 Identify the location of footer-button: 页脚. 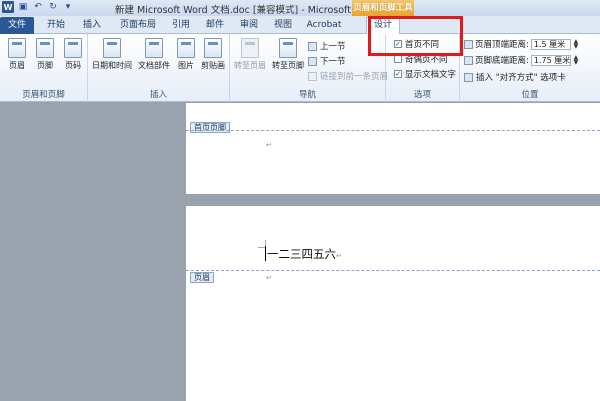
(45, 54).